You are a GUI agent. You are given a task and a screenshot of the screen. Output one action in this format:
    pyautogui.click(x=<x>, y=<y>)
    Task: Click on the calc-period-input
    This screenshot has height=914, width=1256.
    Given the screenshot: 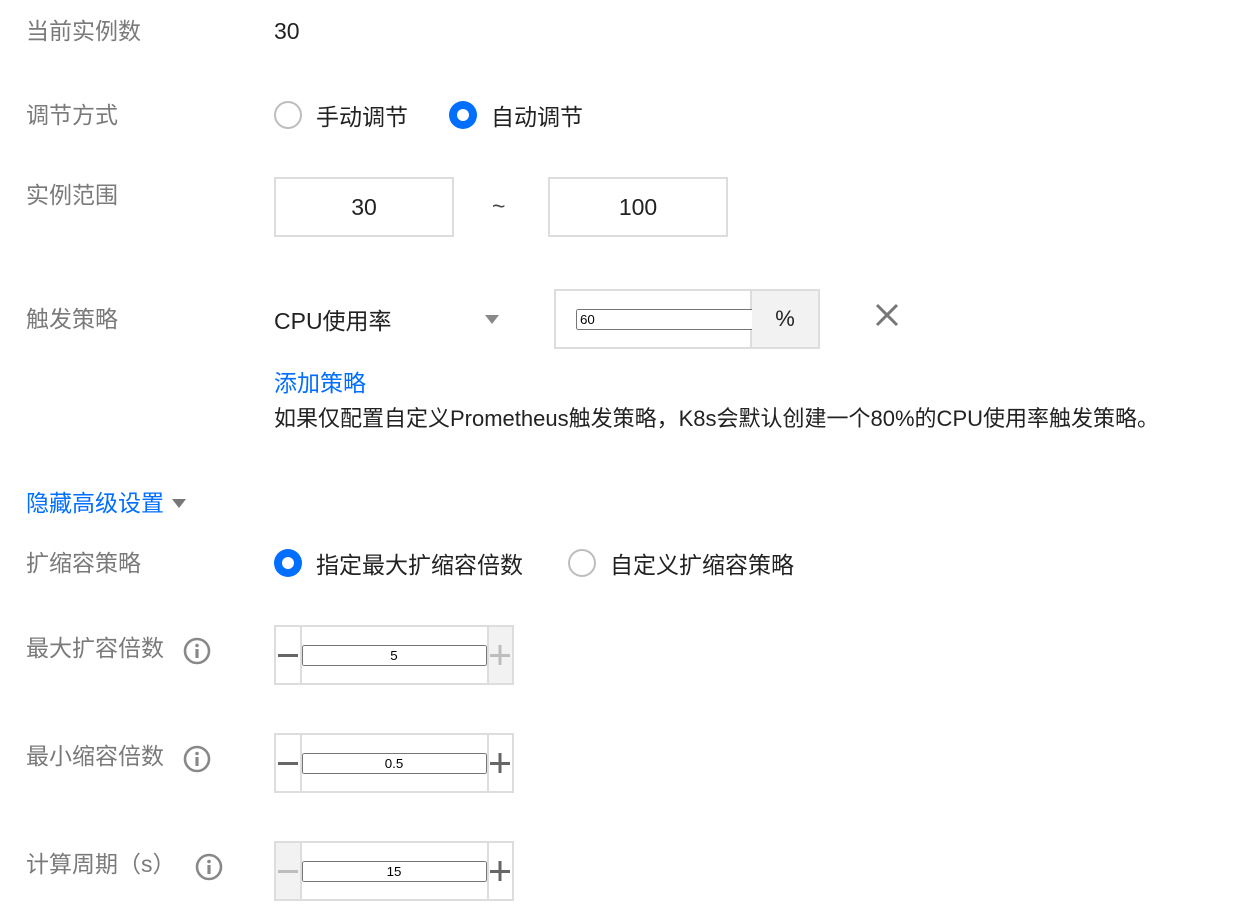 What is the action you would take?
    pyautogui.click(x=394, y=871)
    